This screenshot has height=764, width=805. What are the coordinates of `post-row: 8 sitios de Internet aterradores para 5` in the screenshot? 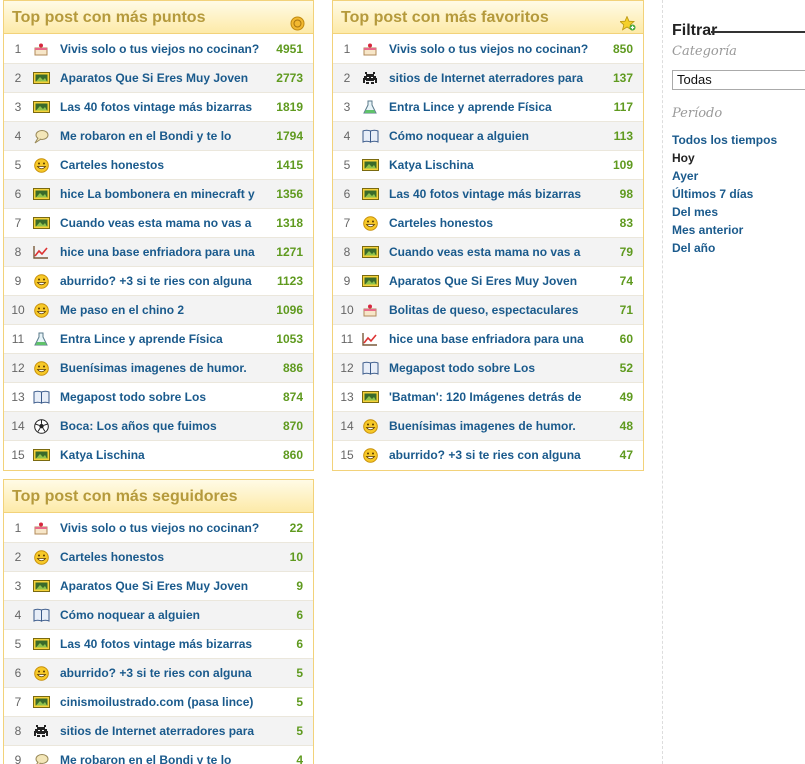 It's located at (158, 730).